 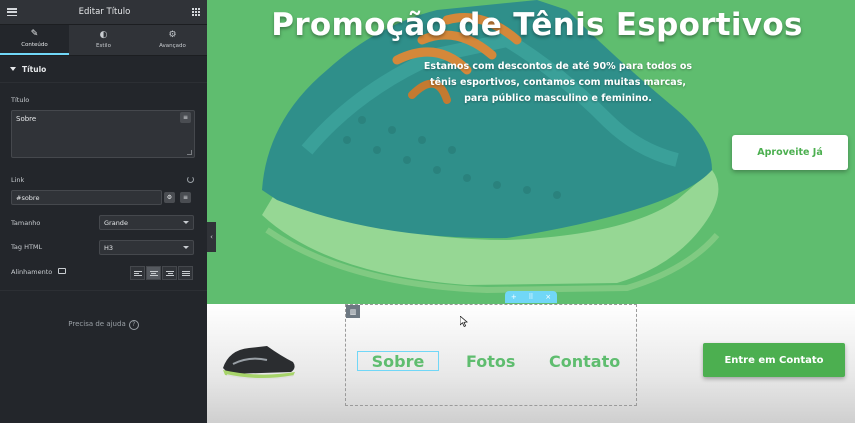 What do you see at coordinates (153, 273) in the screenshot?
I see `align-center-button` at bounding box center [153, 273].